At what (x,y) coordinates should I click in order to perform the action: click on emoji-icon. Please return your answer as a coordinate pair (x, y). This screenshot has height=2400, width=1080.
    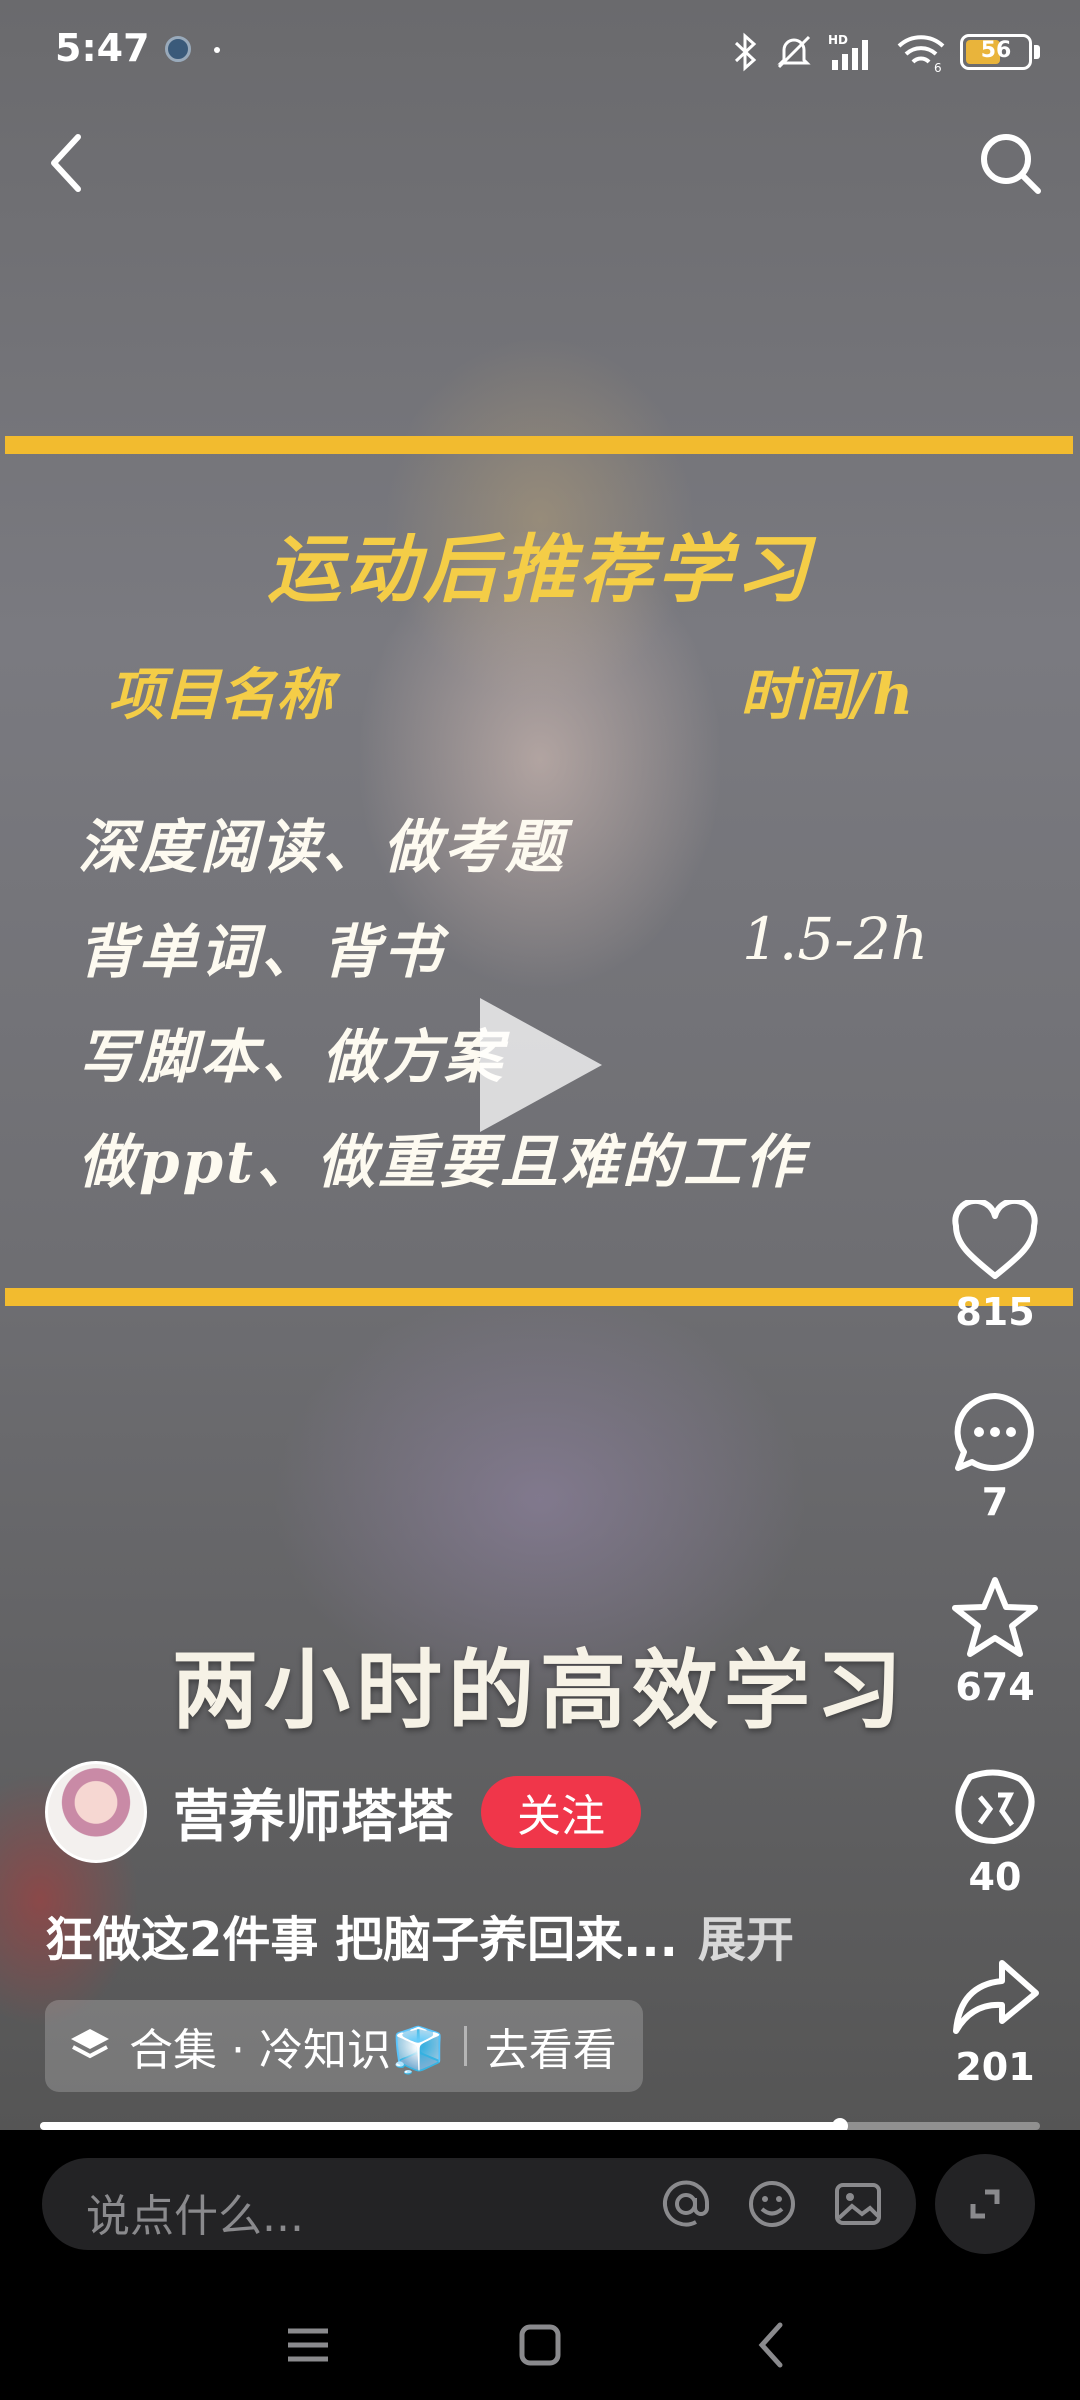
    Looking at the image, I should click on (772, 2204).